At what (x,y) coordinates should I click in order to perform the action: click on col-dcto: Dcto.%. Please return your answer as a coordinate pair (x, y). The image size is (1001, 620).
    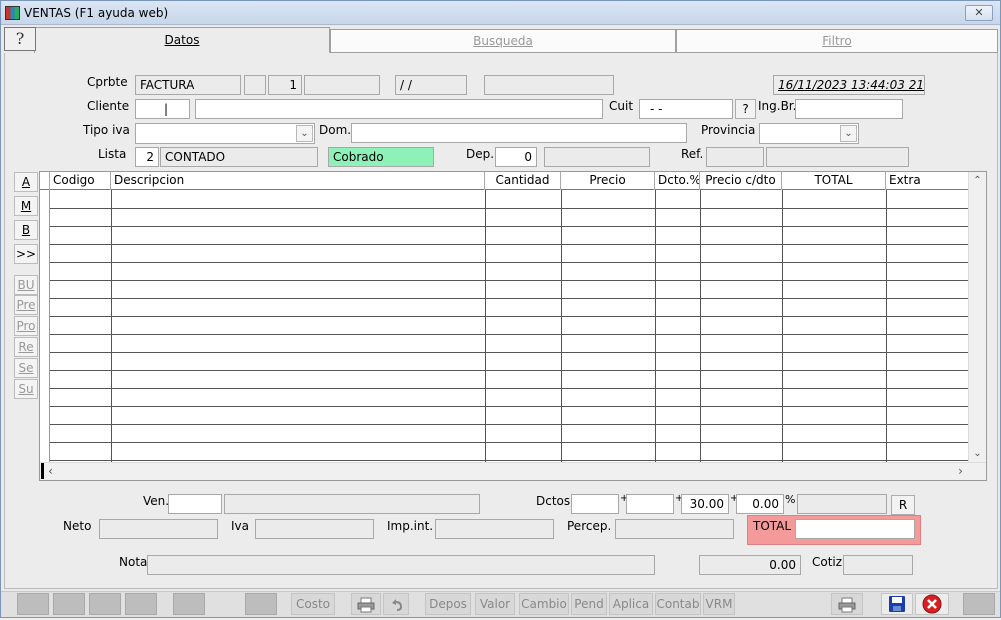
    Looking at the image, I should click on (677, 181).